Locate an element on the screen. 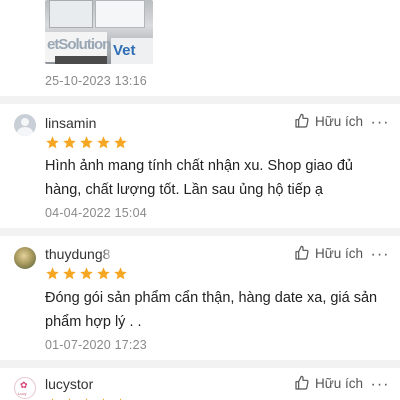 This screenshot has height=400, width=400. review-date: 01-07-2020 17:23 is located at coordinates (96, 345).